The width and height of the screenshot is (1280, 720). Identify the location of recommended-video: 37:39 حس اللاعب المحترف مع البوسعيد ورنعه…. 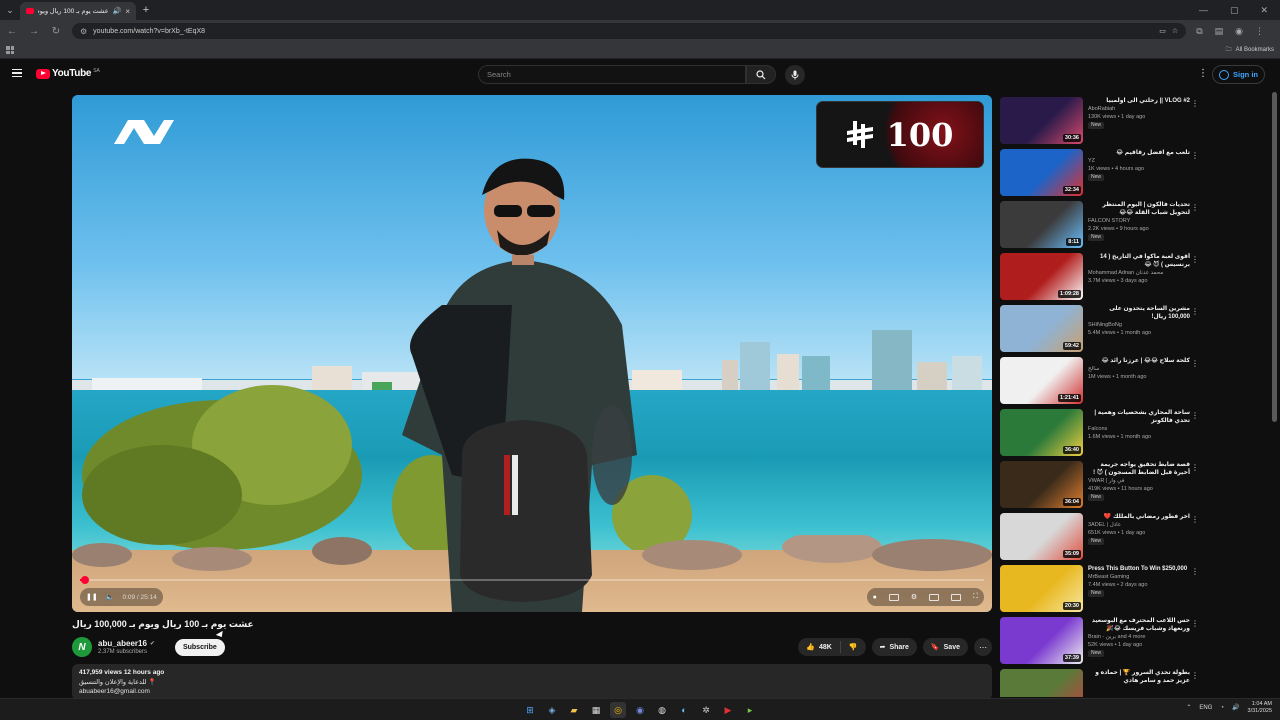
(1102, 643).